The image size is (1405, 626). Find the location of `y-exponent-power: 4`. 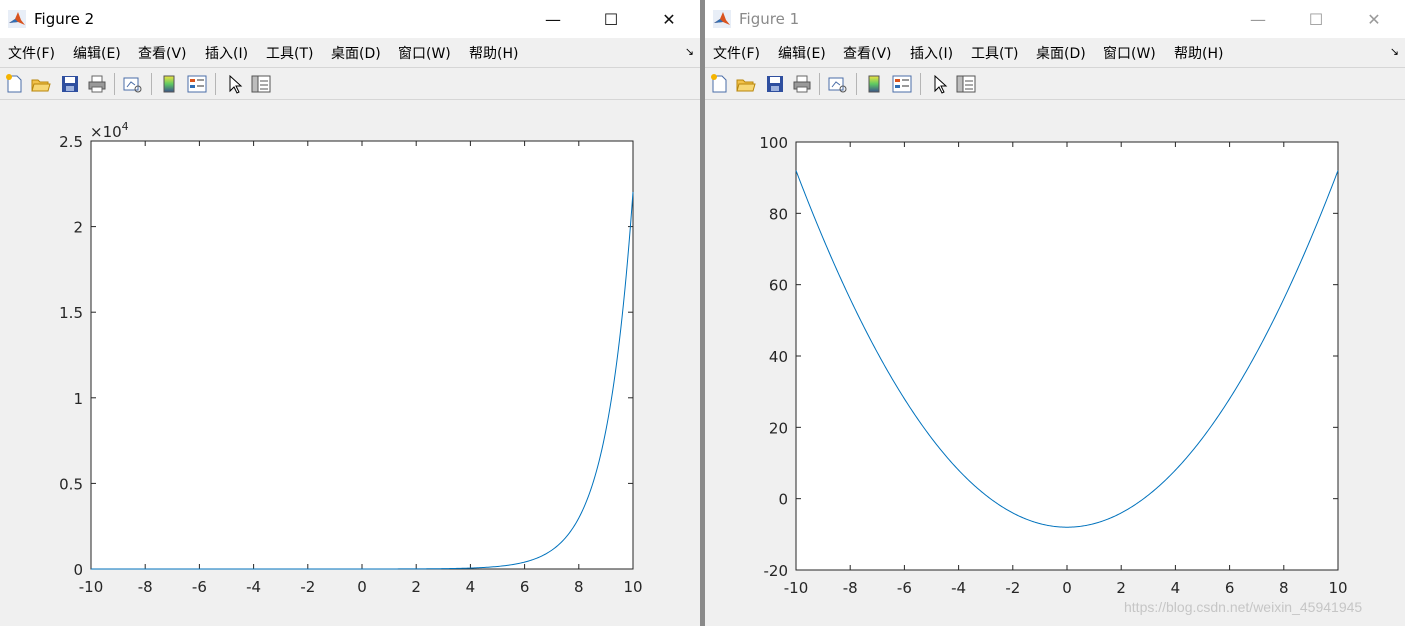

y-exponent-power: 4 is located at coordinates (125, 126).